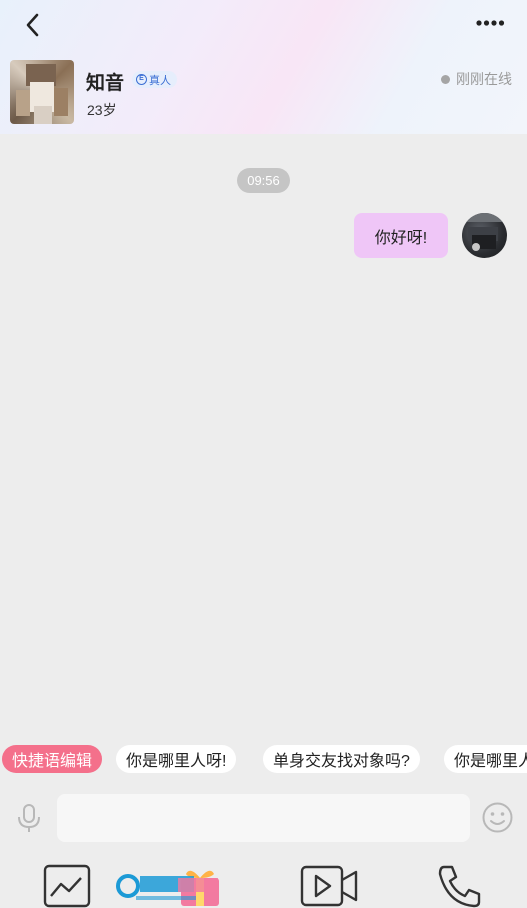 The height and width of the screenshot is (908, 527). What do you see at coordinates (401, 235) in the screenshot?
I see `message-bubble-self: 你好呀!` at bounding box center [401, 235].